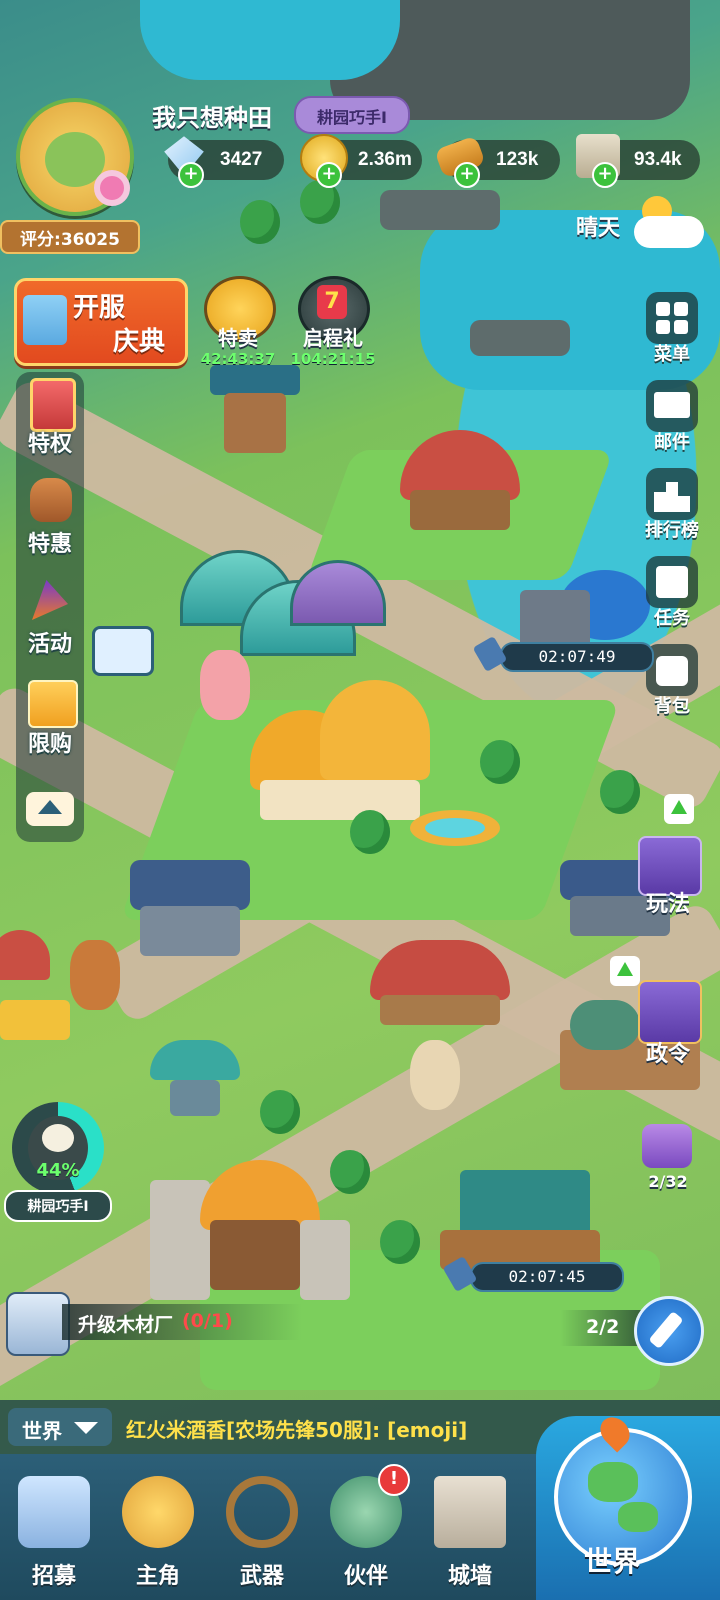 Image resolution: width=720 pixels, height=1600 pixels. Describe the element at coordinates (238, 359) in the screenshot. I see `special-sale-timer: 42:43:37` at that location.